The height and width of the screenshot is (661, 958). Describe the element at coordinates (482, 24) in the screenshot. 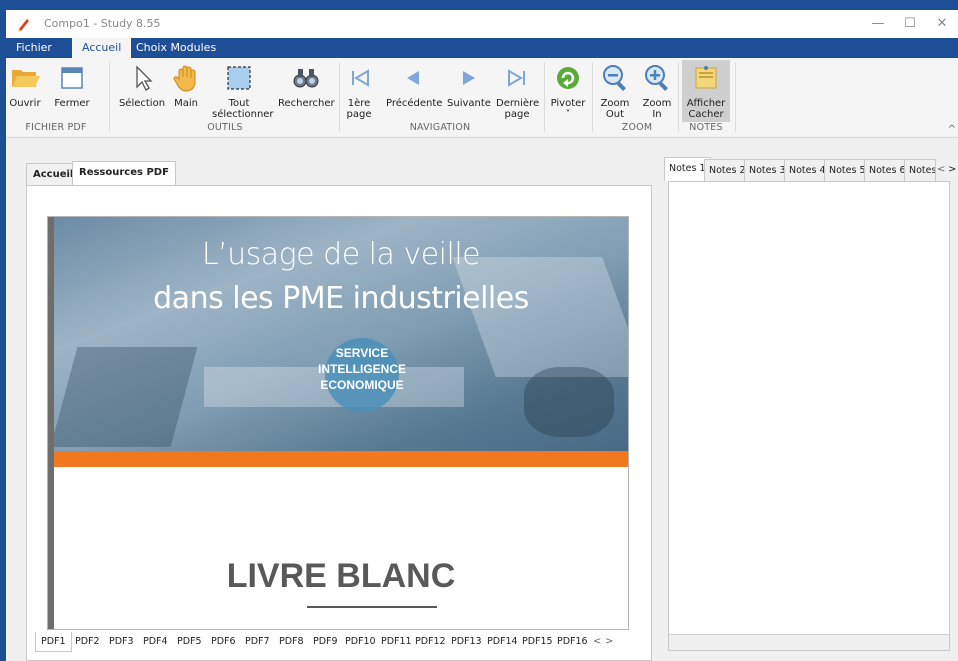

I see `title-bar: Compo1 - Study 8.55 — ☐ ✕` at that location.